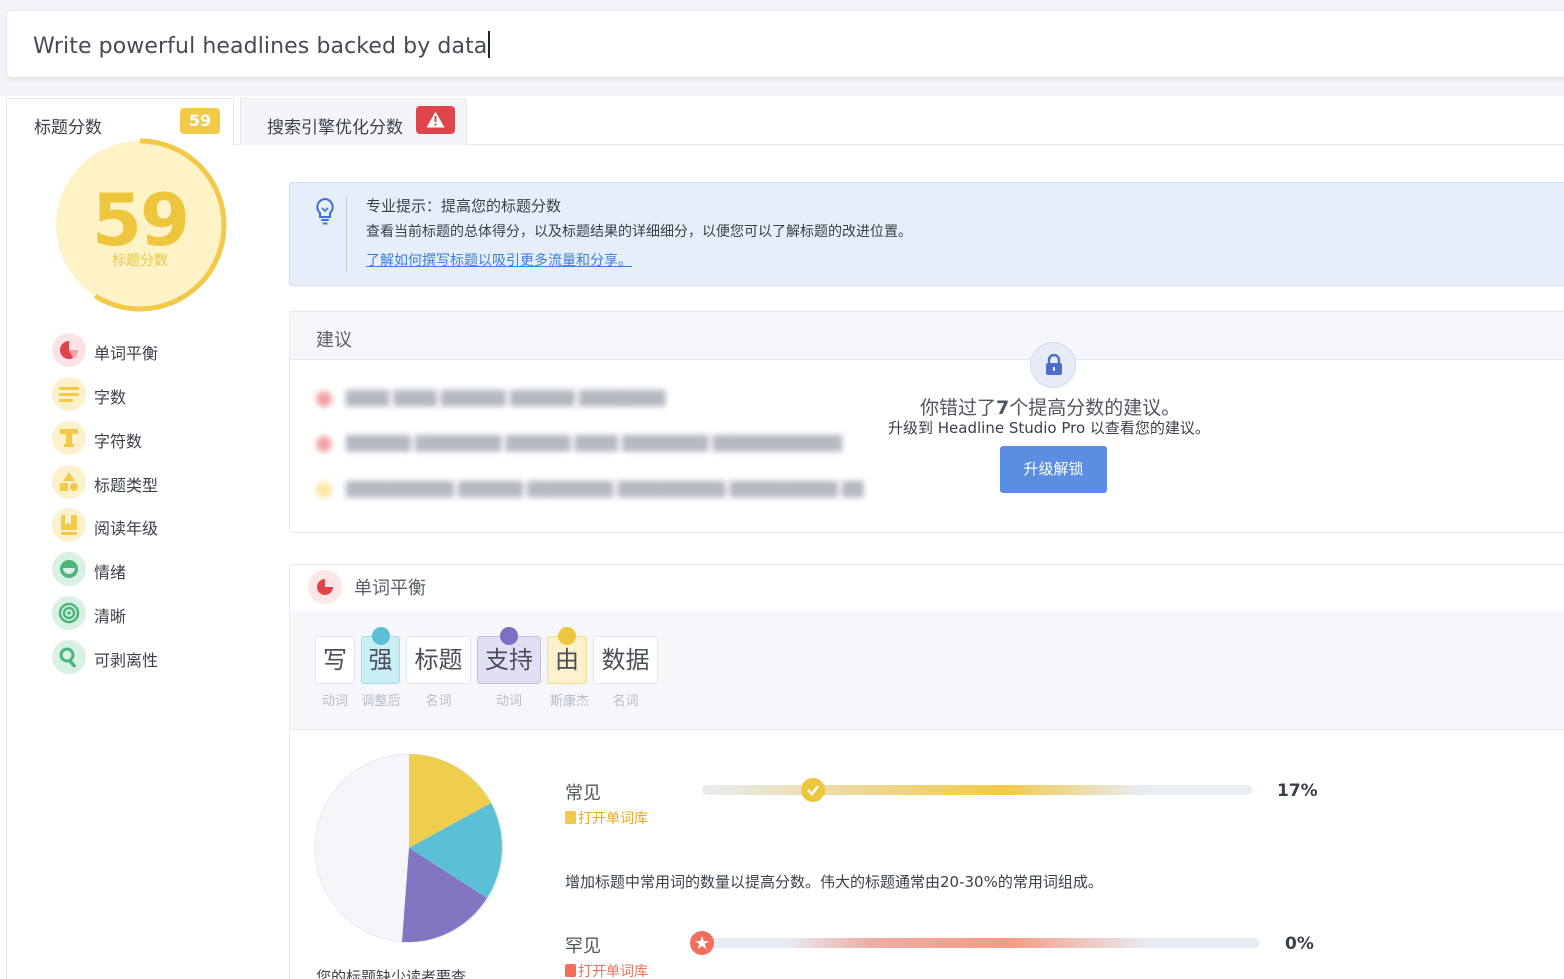 Image resolution: width=1564 pixels, height=979 pixels. I want to click on metric-label: 阅读年级, so click(126, 528).